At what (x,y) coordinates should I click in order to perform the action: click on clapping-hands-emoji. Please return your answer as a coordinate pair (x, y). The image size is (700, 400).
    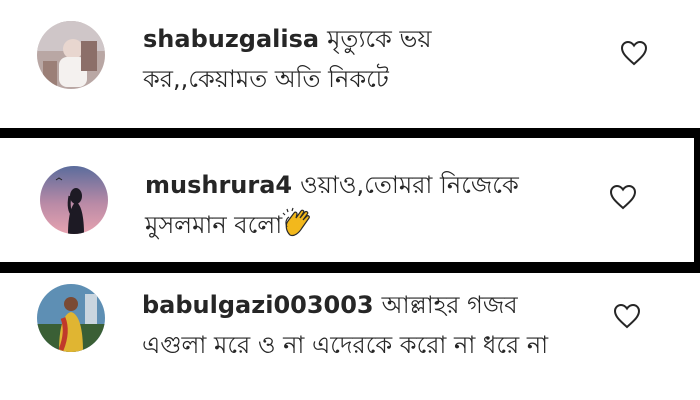
    Looking at the image, I should click on (296, 222).